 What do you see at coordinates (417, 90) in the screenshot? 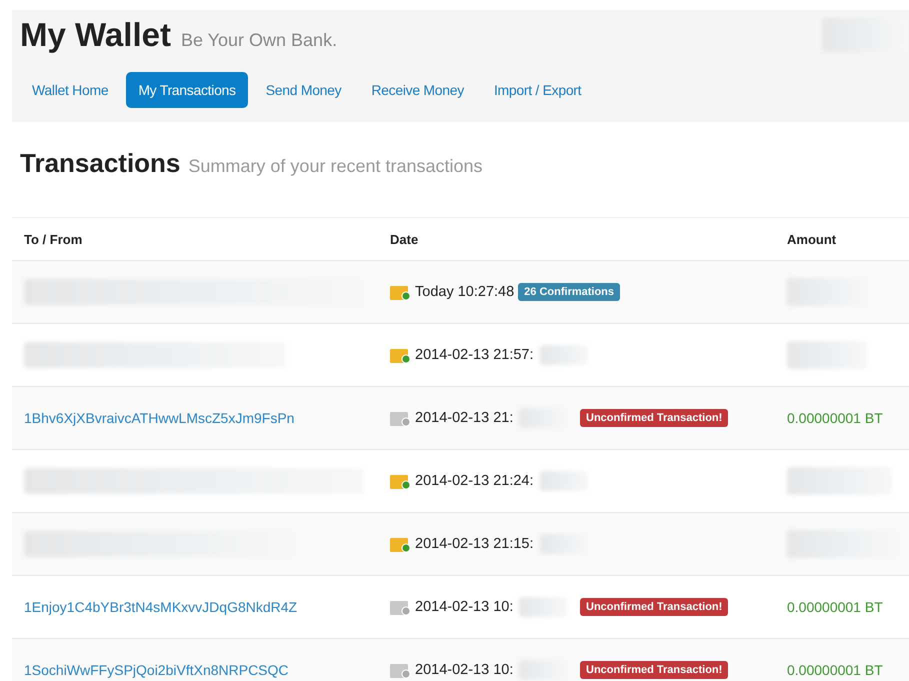
I see `nav-tab: Receive Money` at bounding box center [417, 90].